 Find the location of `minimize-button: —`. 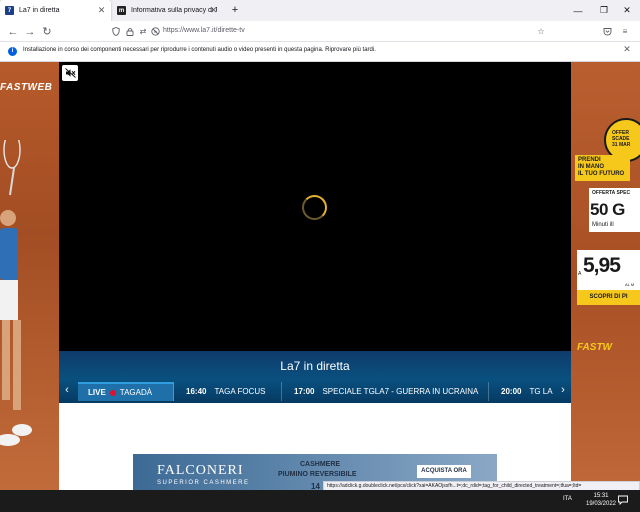

minimize-button: — is located at coordinates (578, 10).